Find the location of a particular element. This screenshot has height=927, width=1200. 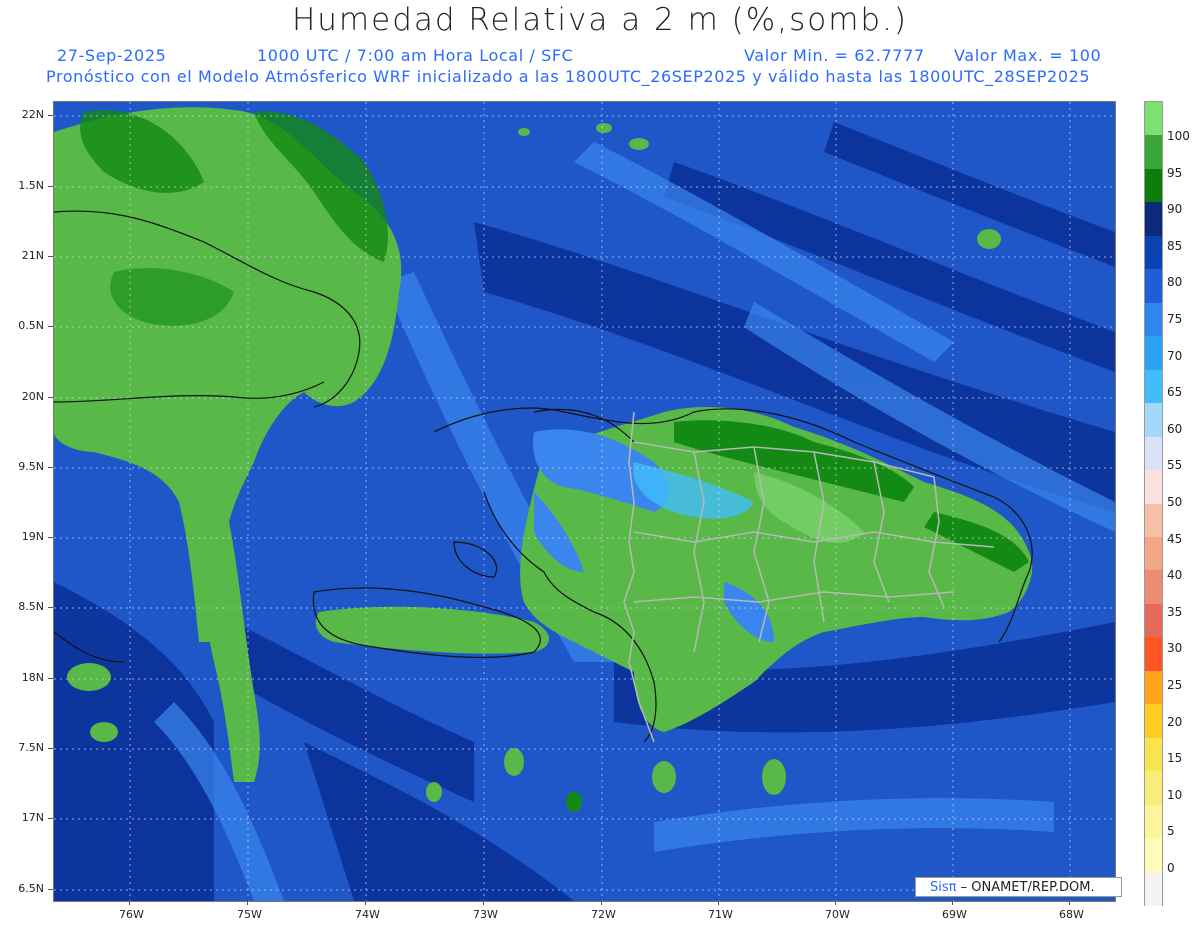

lon-label: 72W is located at coordinates (603, 914).